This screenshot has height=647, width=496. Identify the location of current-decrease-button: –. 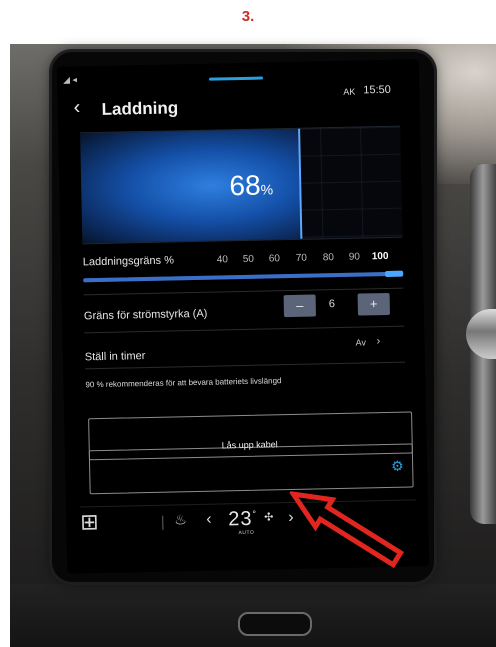
(300, 306).